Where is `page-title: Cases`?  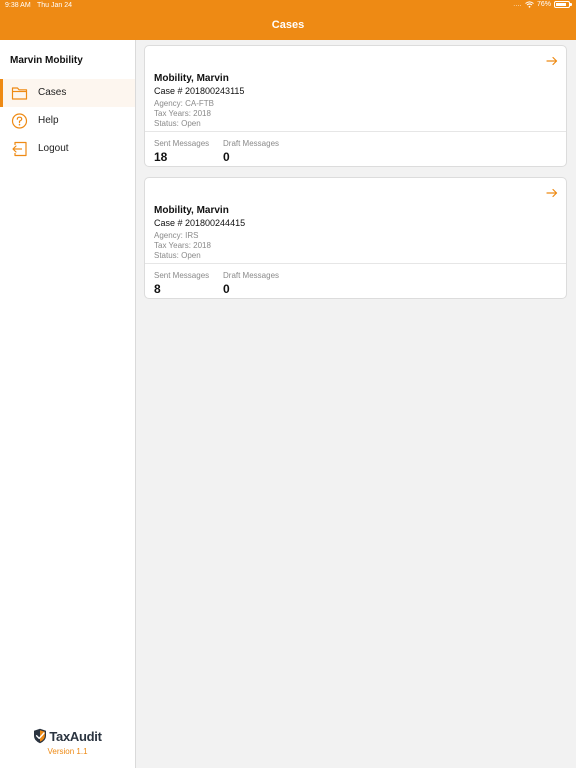 page-title: Cases is located at coordinates (288, 25).